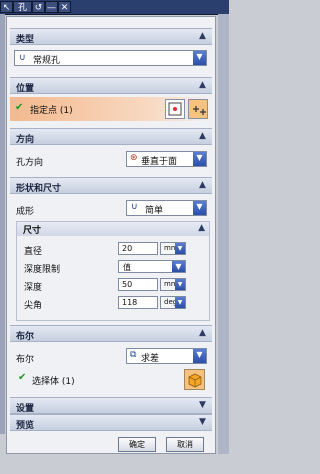 This screenshot has height=474, width=320. What do you see at coordinates (194, 379) in the screenshot?
I see `solid-body-icon` at bounding box center [194, 379].